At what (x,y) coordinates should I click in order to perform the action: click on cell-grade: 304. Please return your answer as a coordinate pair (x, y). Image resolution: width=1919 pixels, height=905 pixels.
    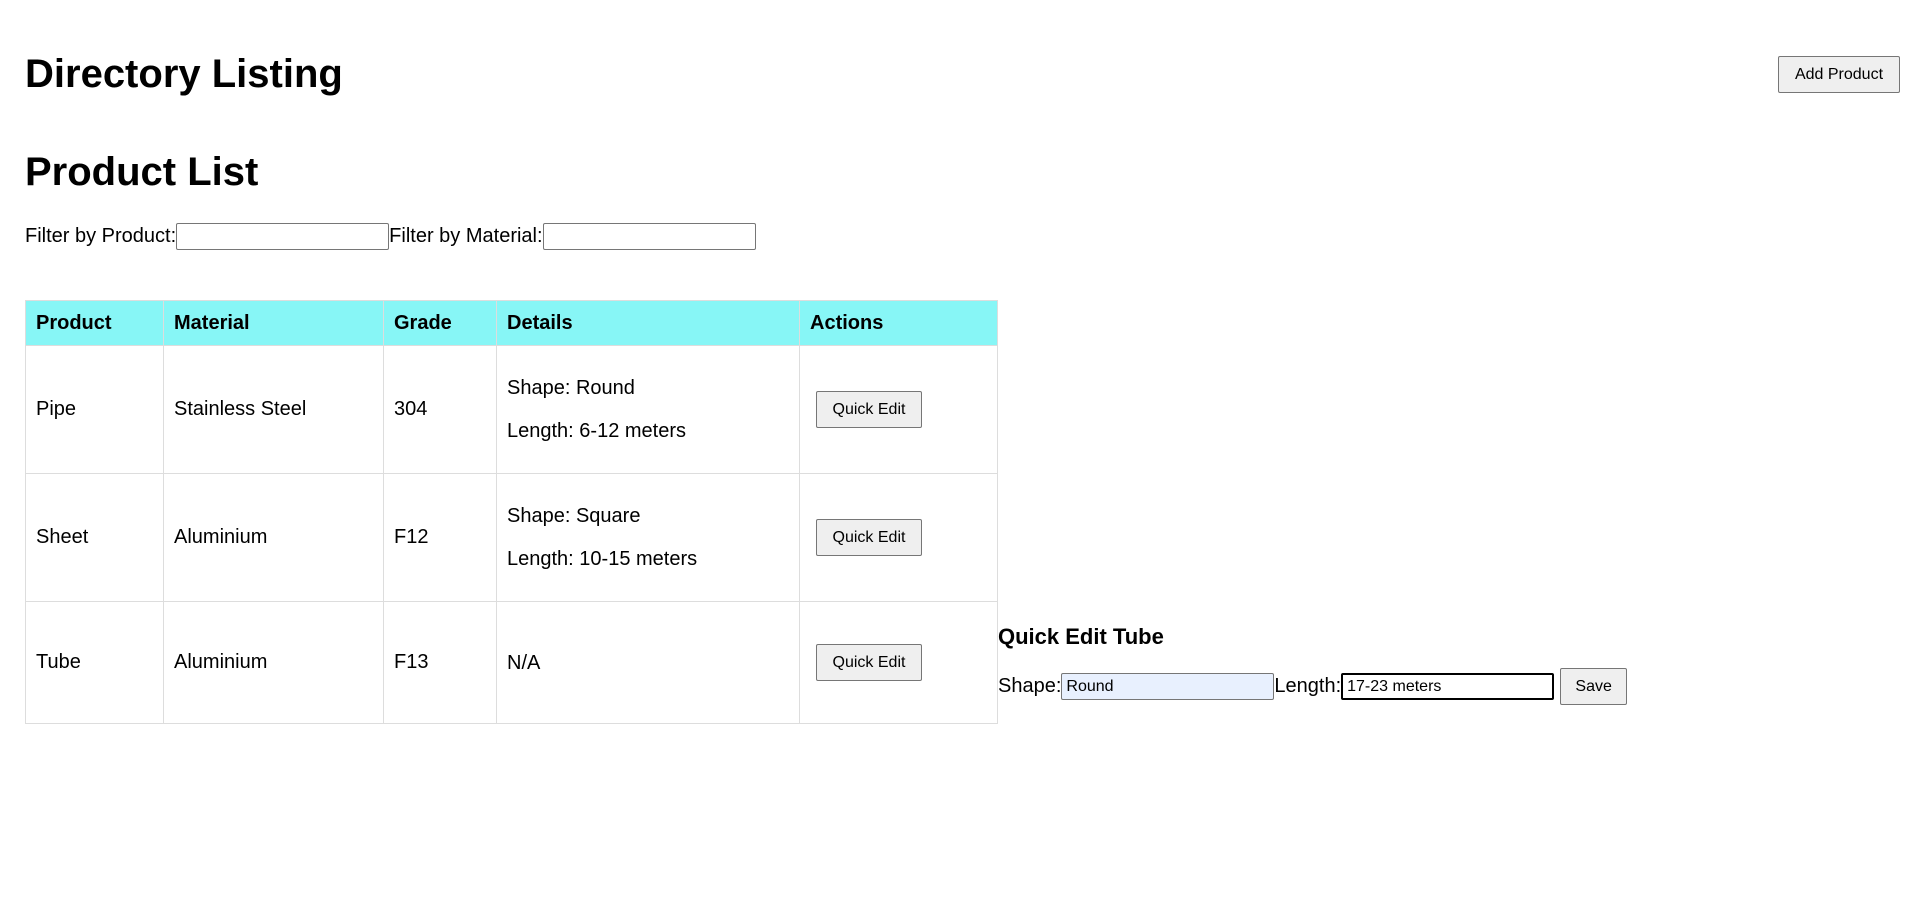
    Looking at the image, I should click on (440, 409).